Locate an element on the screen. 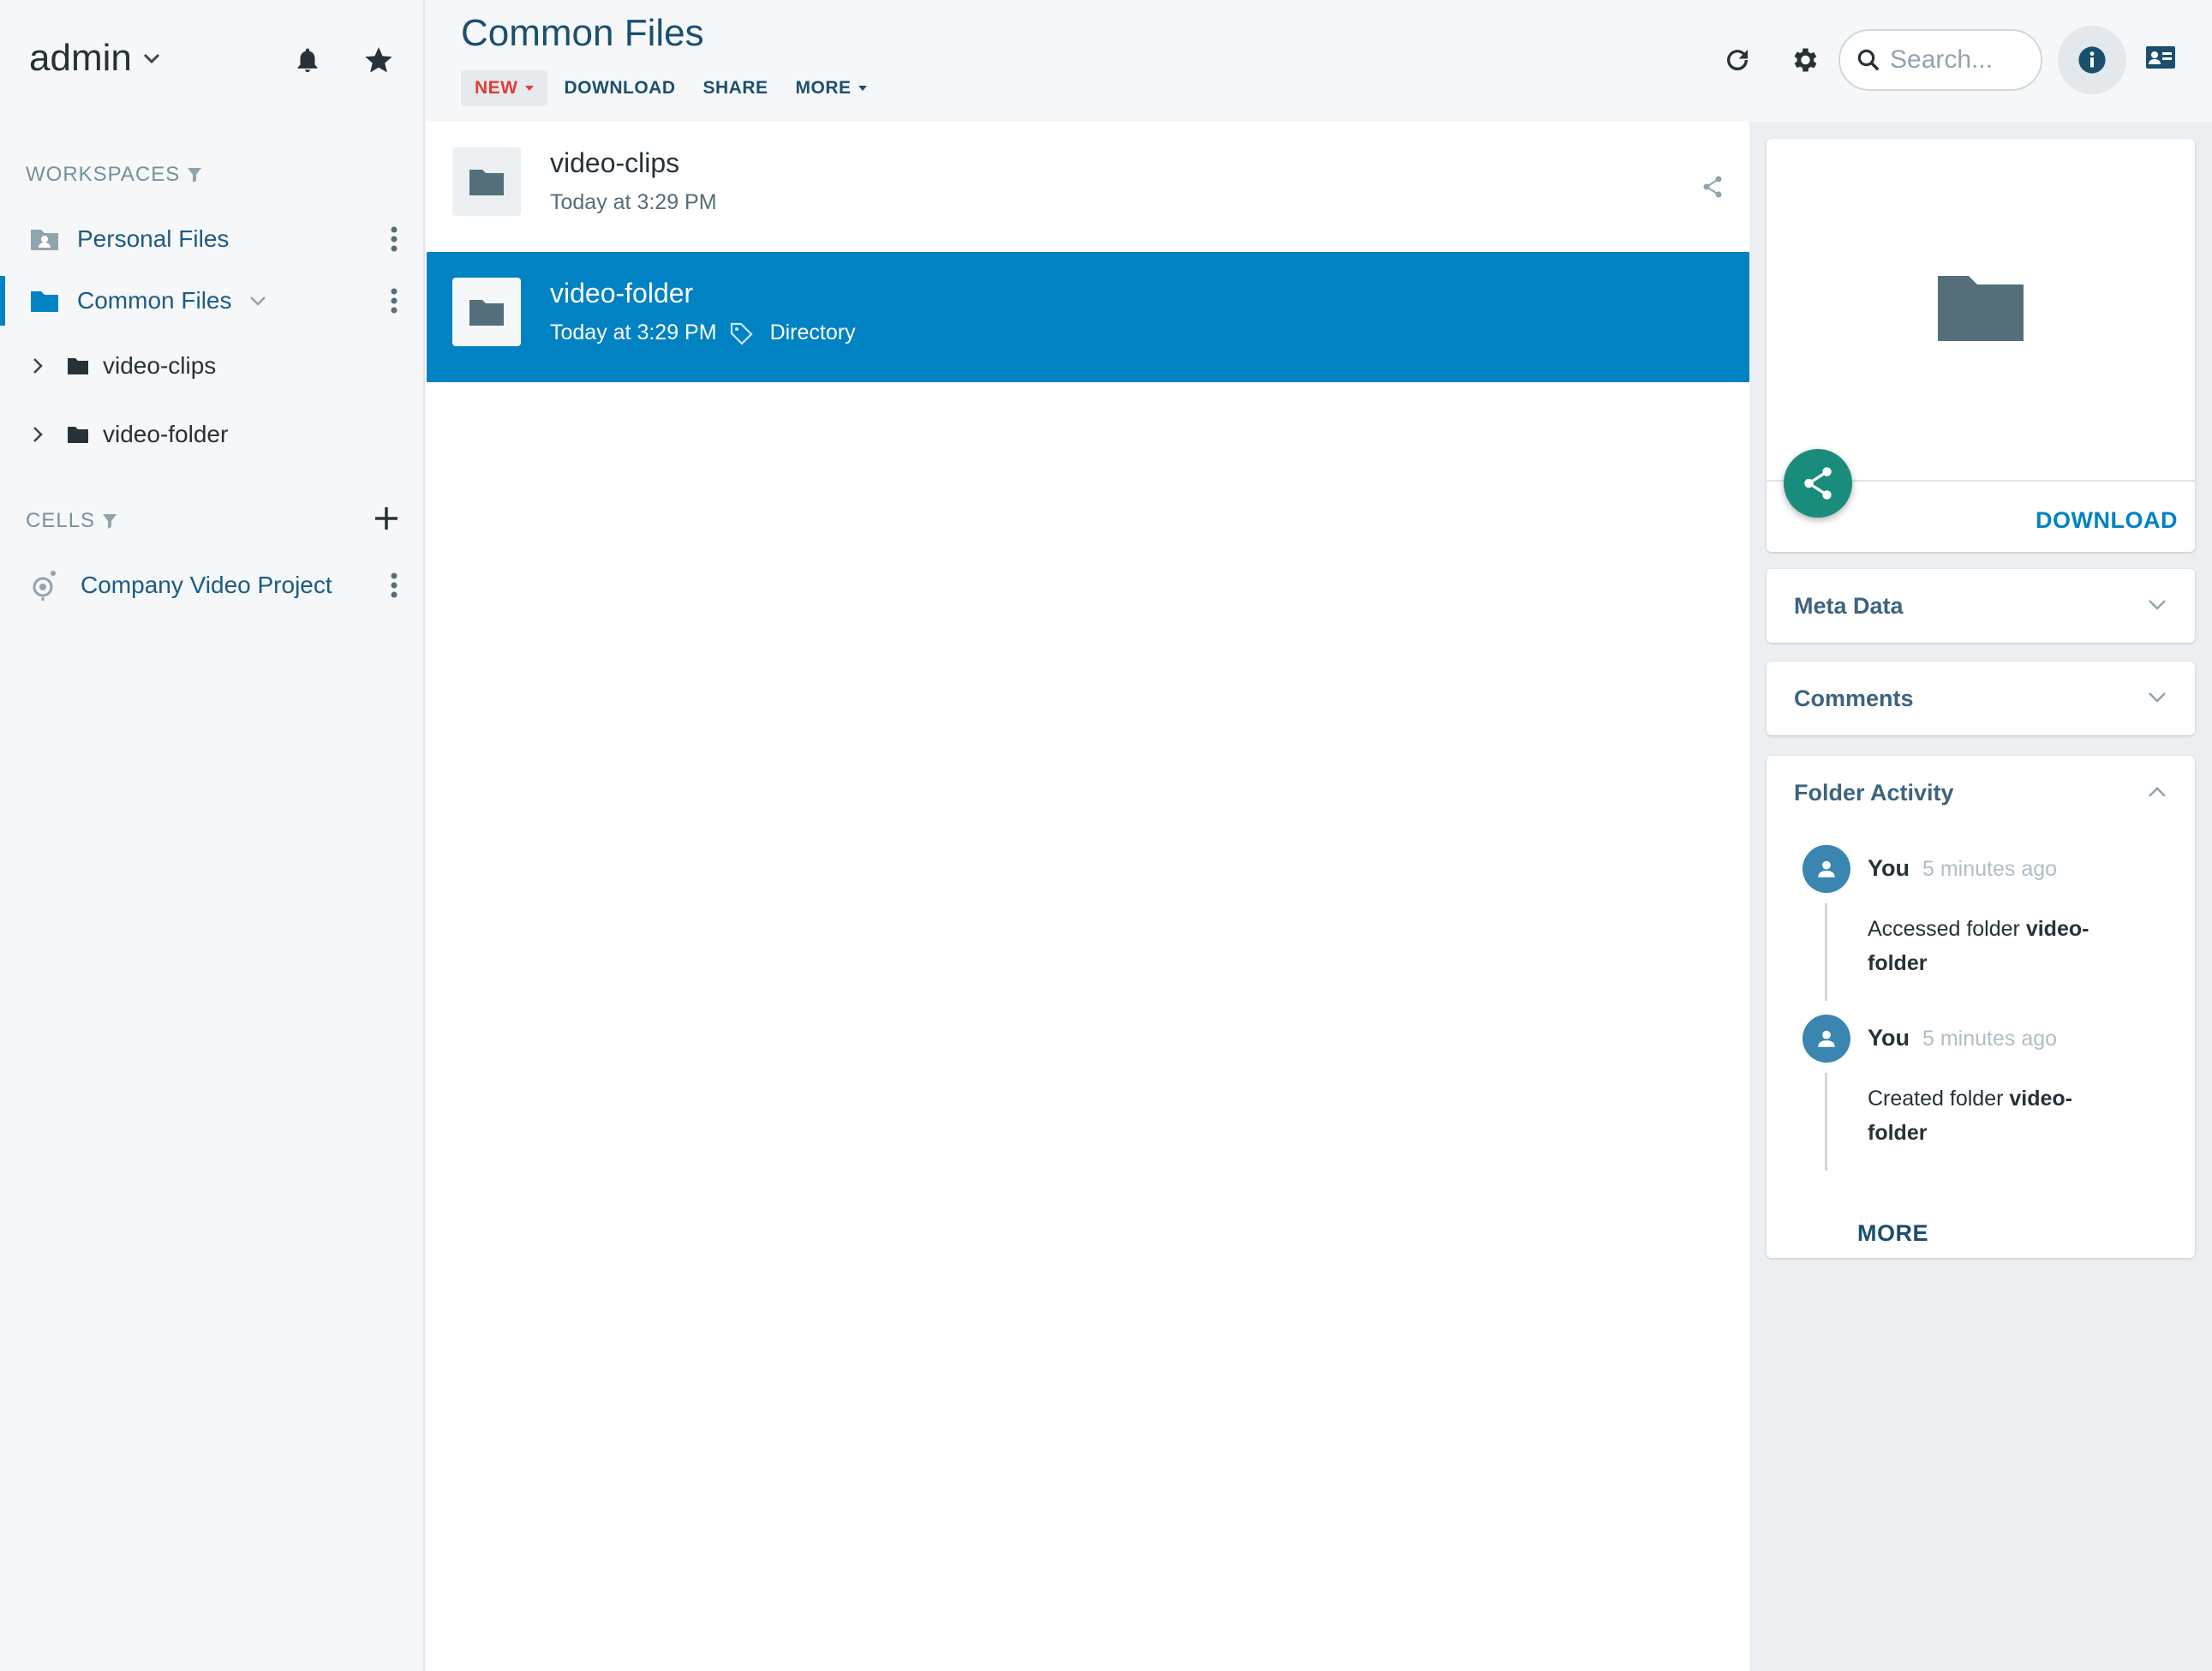 The width and height of the screenshot is (2212, 1671). activity-action: Created folder is located at coordinates (1939, 1099).